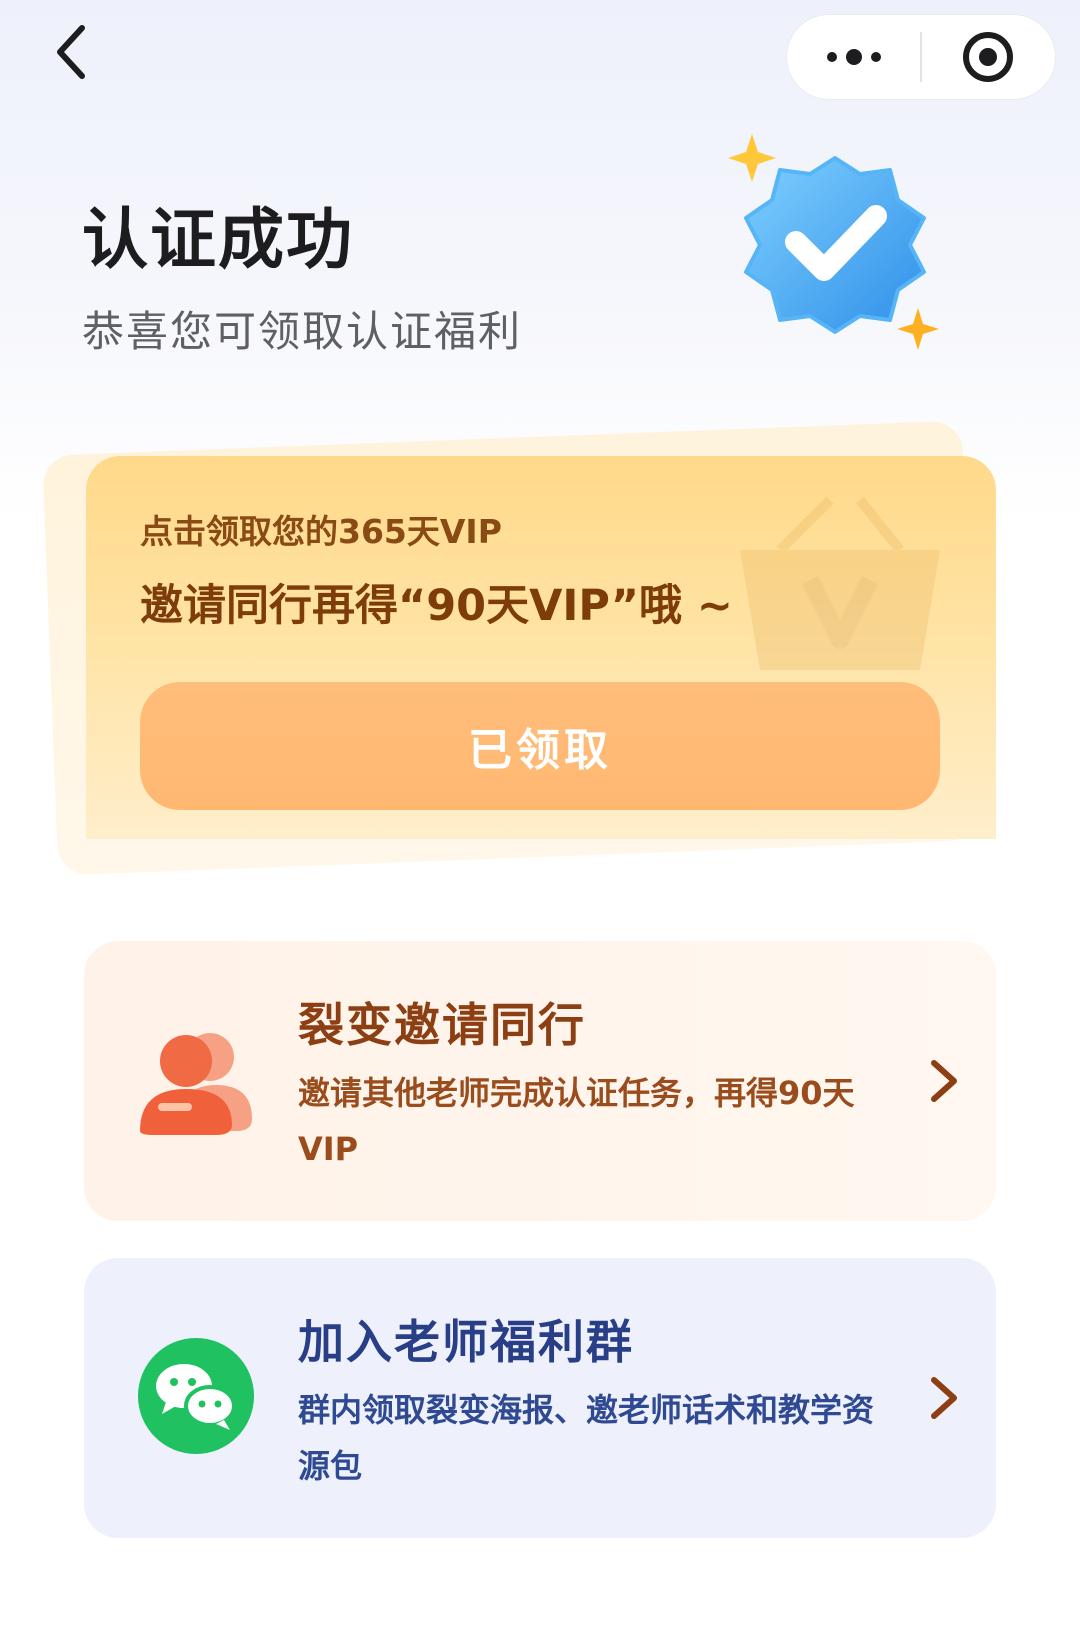 This screenshot has height=1626, width=1080. I want to click on more-dots-icon, so click(853, 57).